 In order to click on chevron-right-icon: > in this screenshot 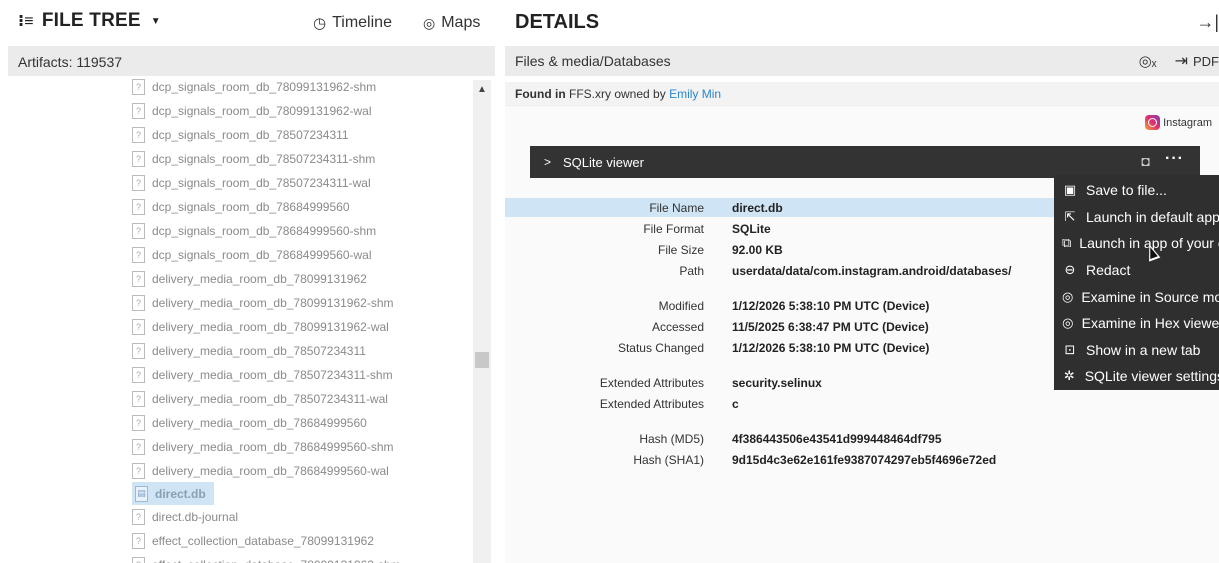, I will do `click(547, 162)`.